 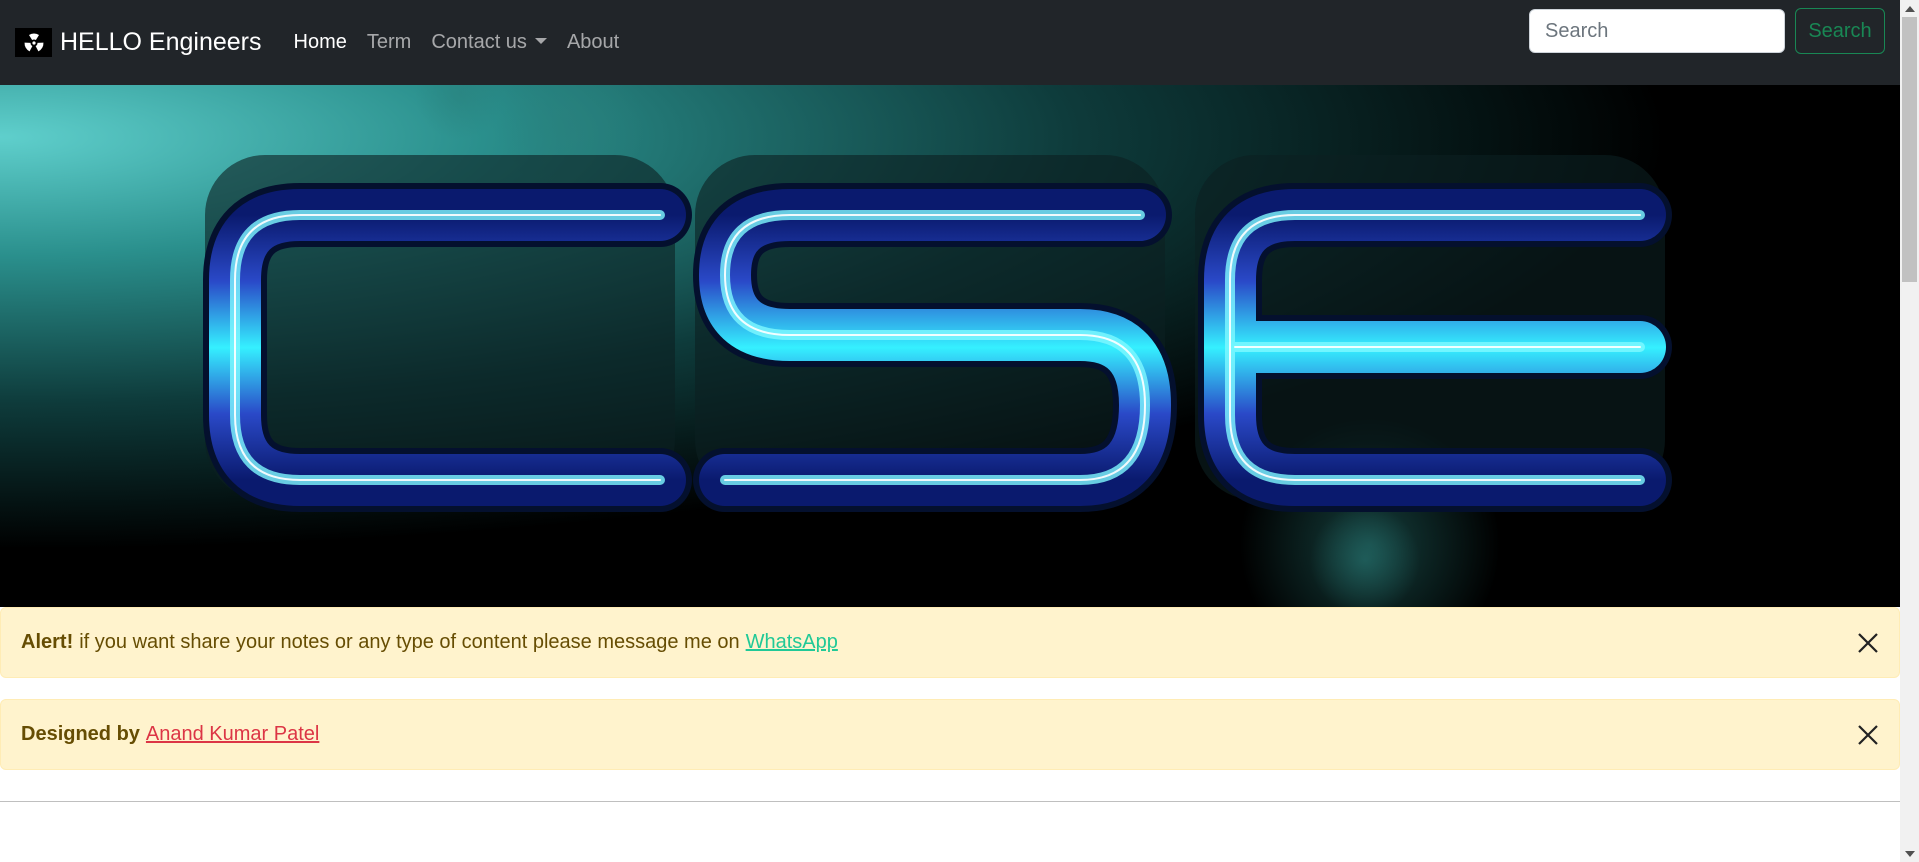 I want to click on alert-strong: Alert!, so click(x=47, y=642).